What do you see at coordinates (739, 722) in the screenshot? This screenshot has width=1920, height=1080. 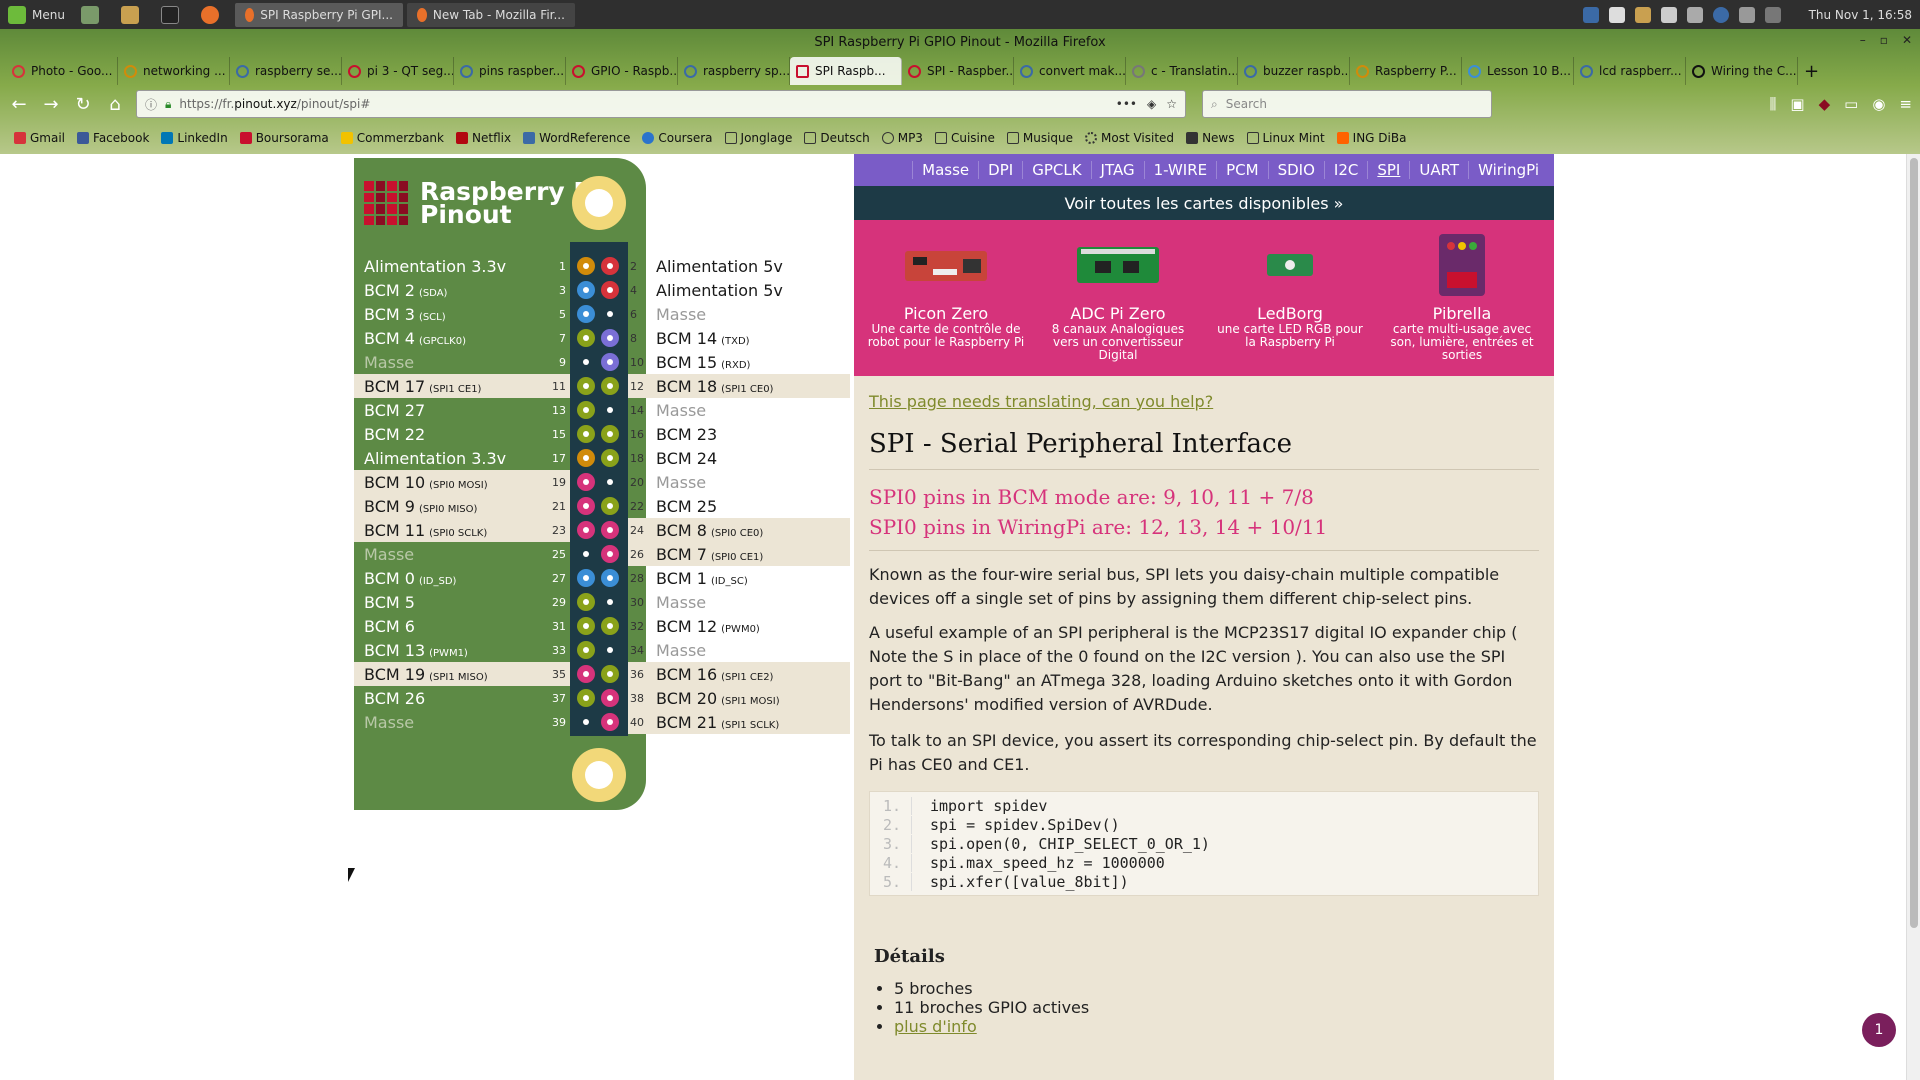 I see `pin-row-40: BCM 21 (SPI1 SCLK) 40` at bounding box center [739, 722].